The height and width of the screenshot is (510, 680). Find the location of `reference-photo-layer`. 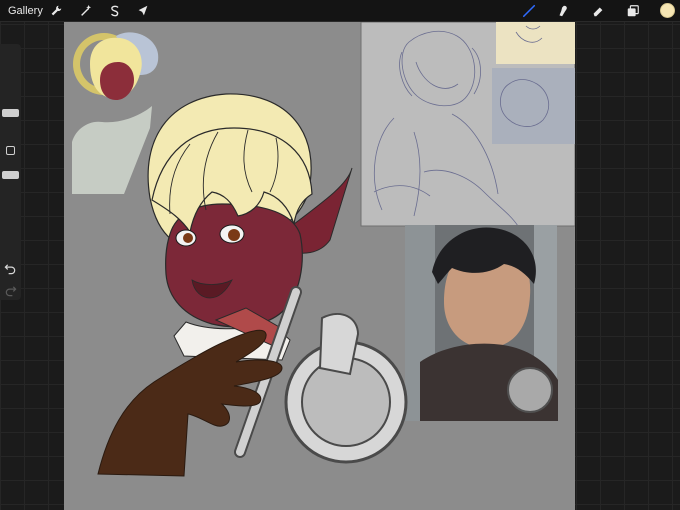

reference-photo-layer is located at coordinates (481, 323).